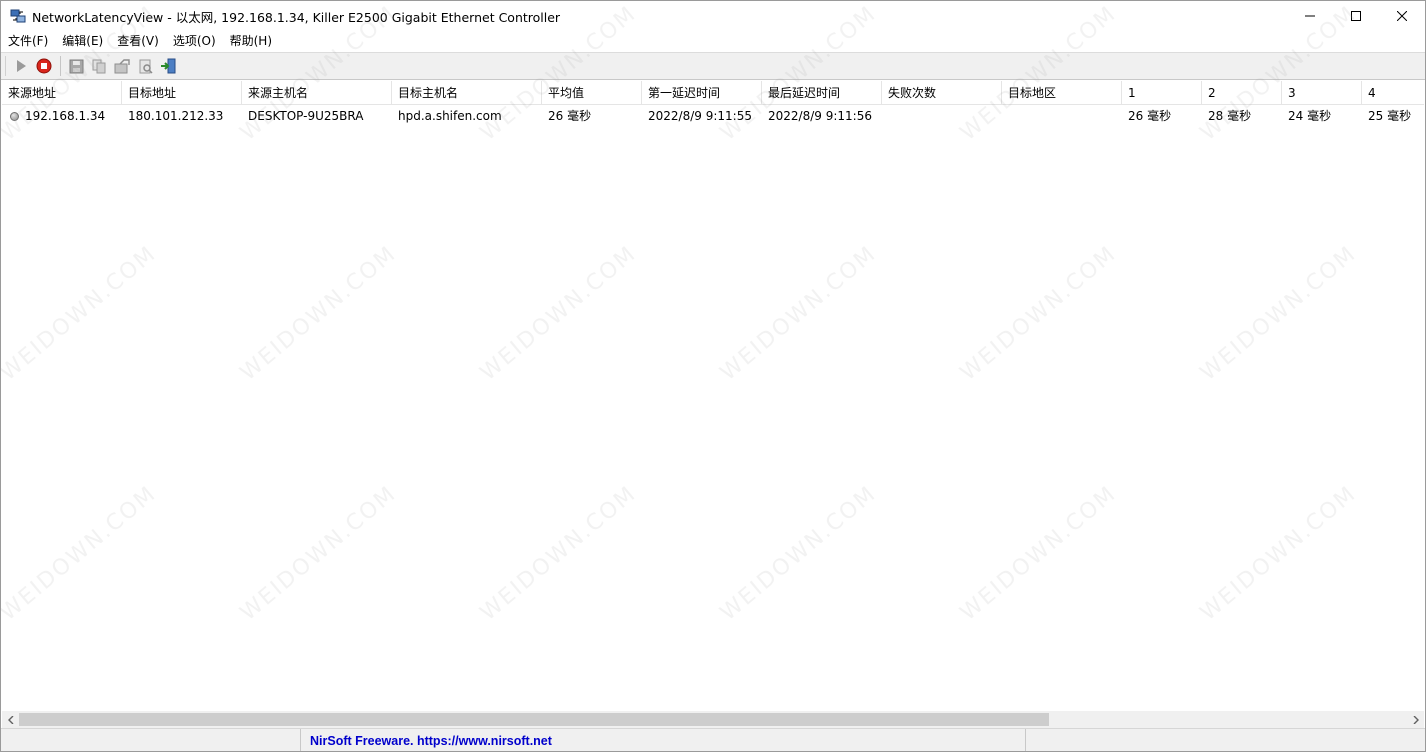  Describe the element at coordinates (450, 116) in the screenshot. I see `cell-destination-host: hpd.a.shifen.com` at that location.